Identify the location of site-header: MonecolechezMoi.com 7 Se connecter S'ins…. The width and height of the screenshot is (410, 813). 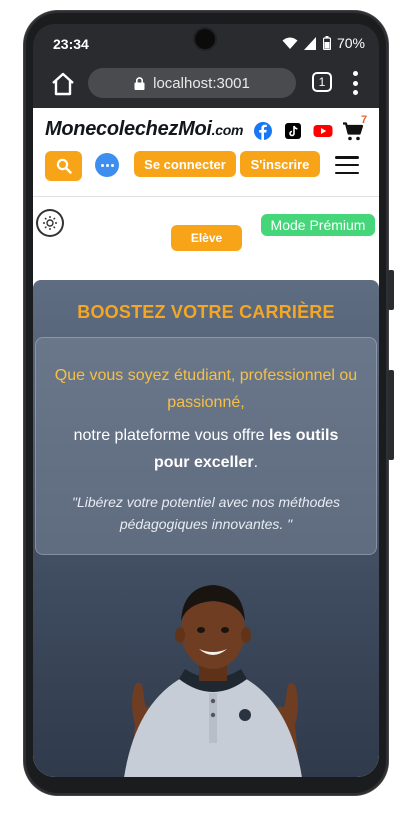
(206, 152).